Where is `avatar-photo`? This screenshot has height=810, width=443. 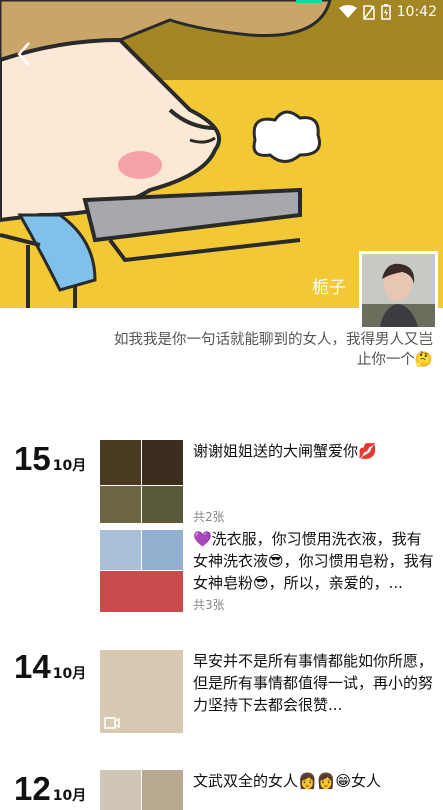 avatar-photo is located at coordinates (398, 290).